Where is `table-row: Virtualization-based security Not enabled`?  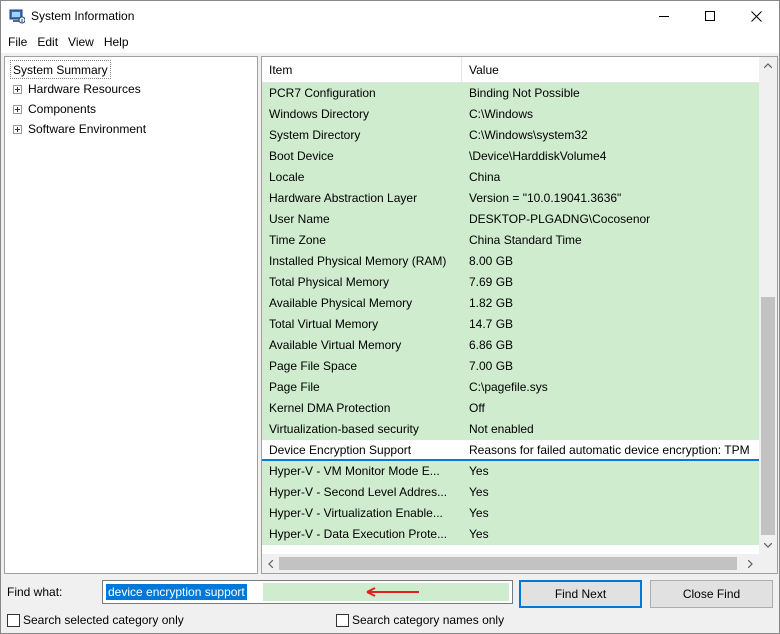
table-row: Virtualization-based security Not enabled is located at coordinates (510, 429).